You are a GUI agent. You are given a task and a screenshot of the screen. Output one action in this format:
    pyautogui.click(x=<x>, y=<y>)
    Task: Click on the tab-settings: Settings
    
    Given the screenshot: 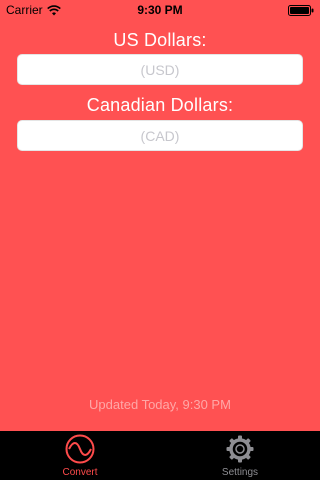 What is the action you would take?
    pyautogui.click(x=240, y=455)
    